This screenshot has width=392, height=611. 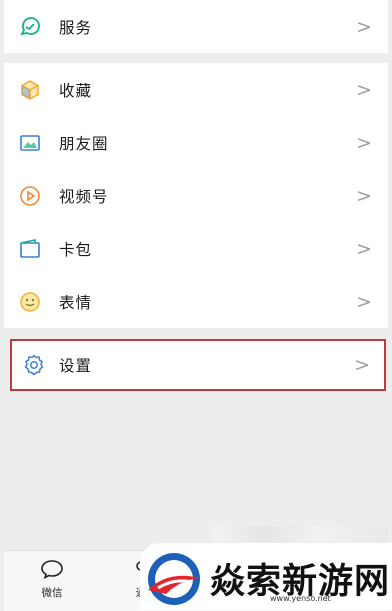 What do you see at coordinates (174, 579) in the screenshot?
I see `watermark-logo-icon` at bounding box center [174, 579].